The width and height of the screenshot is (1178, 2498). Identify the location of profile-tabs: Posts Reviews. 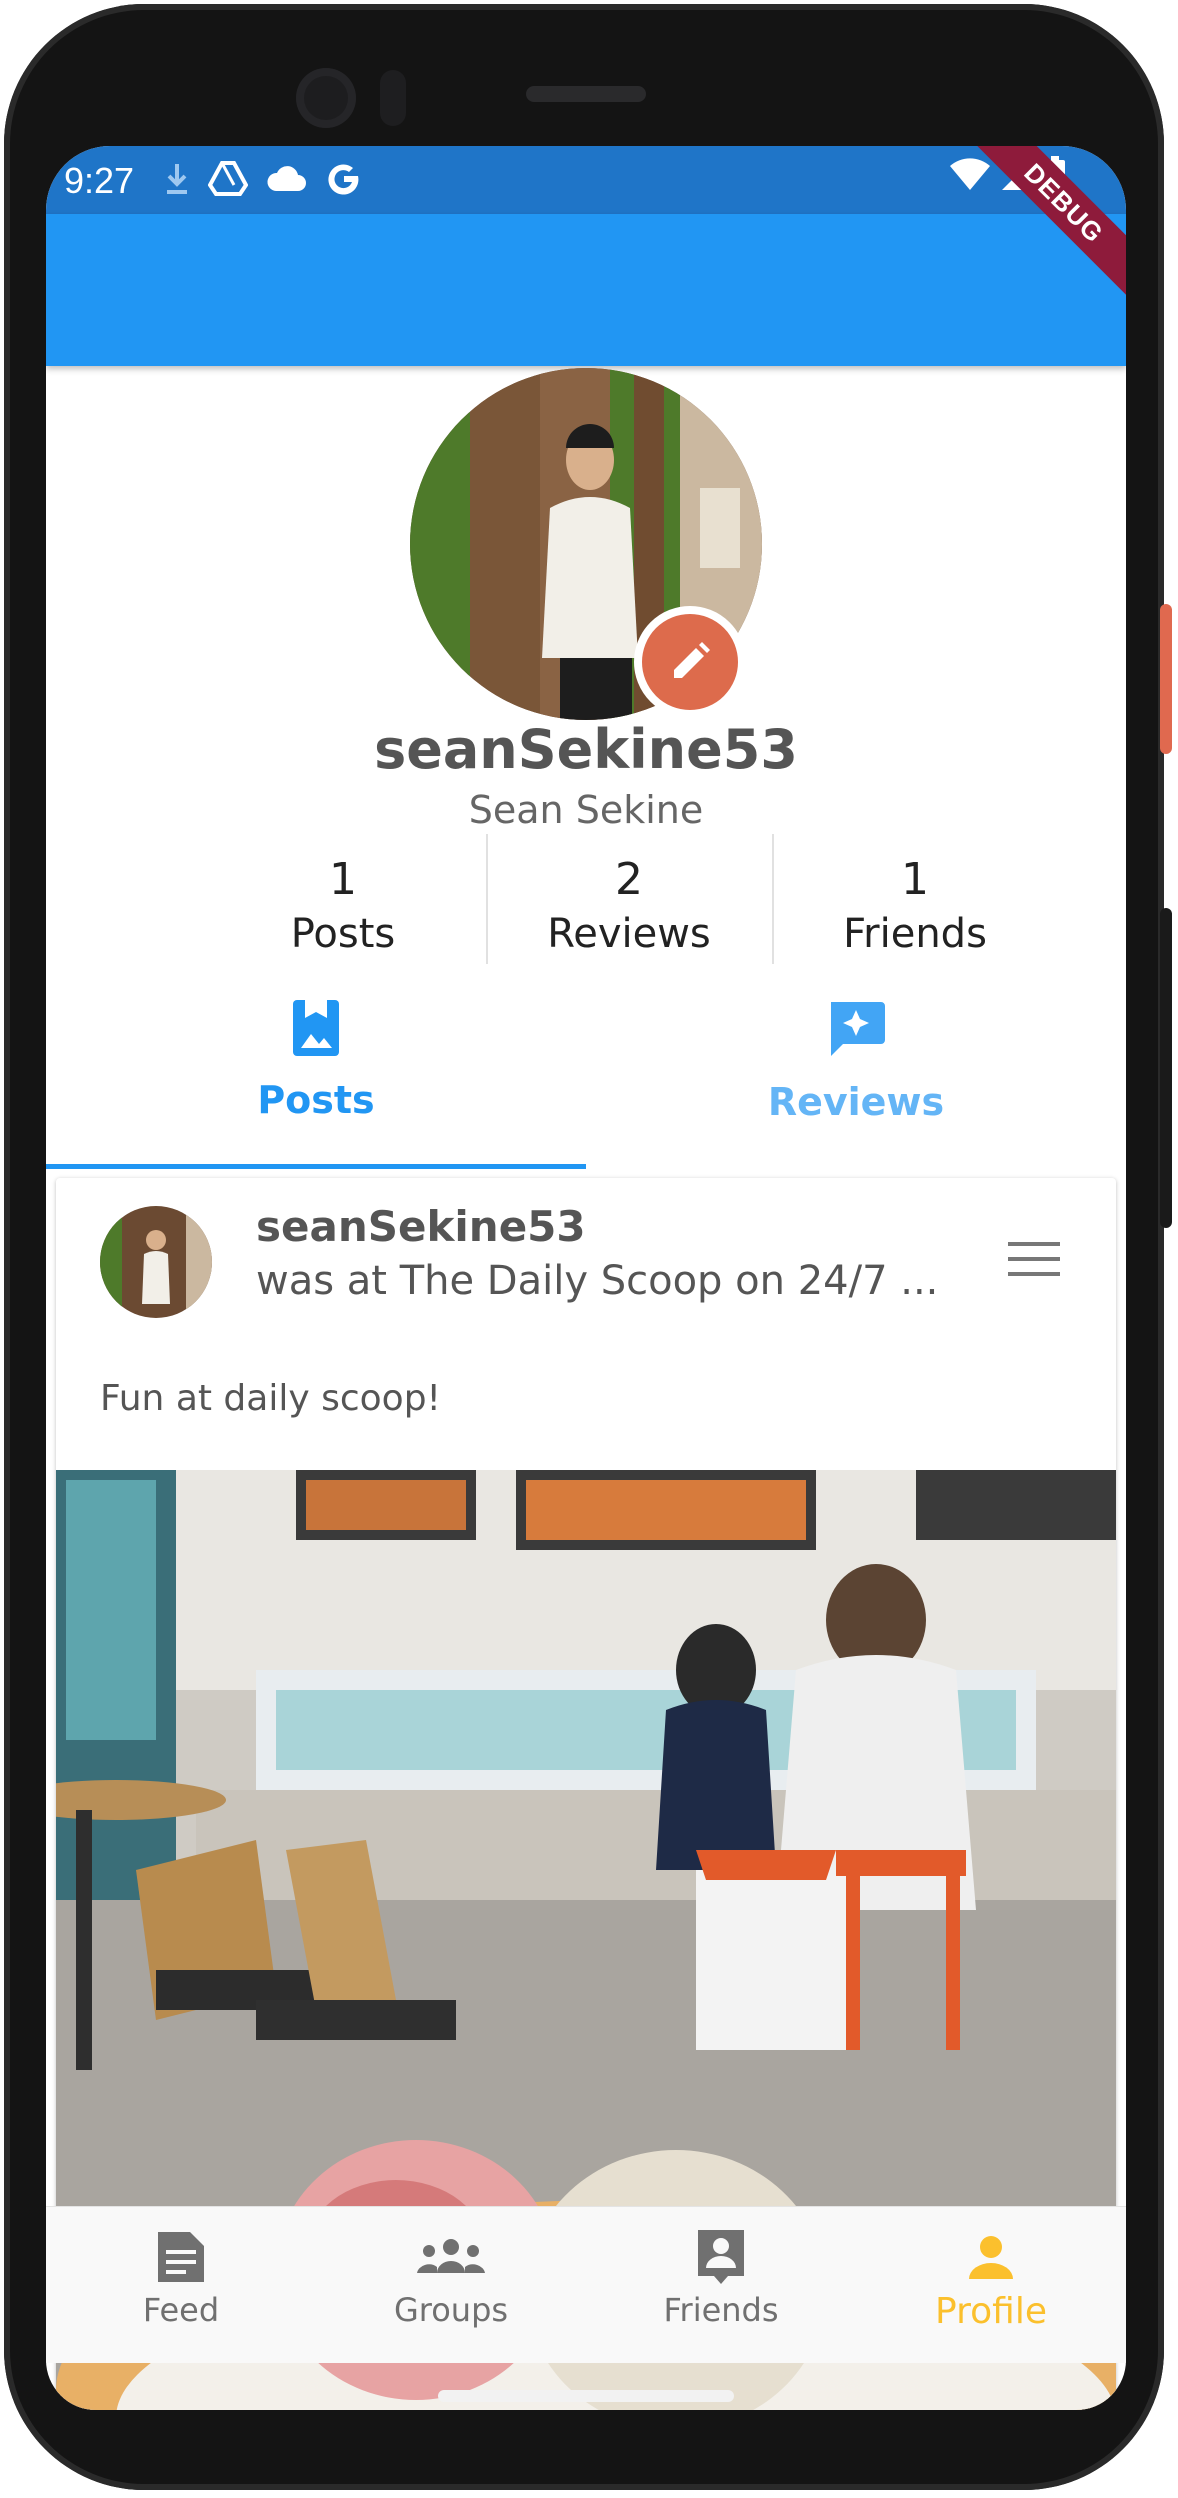
(586, 1073).